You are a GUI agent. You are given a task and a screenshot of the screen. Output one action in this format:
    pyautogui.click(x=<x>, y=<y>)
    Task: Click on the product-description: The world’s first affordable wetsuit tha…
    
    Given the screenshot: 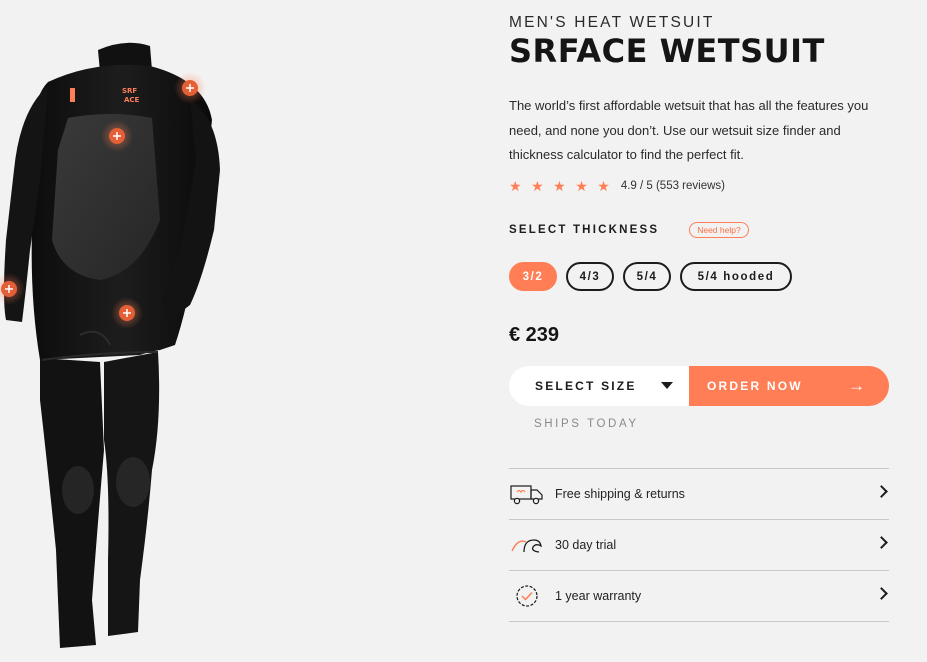 What is the action you would take?
    pyautogui.click(x=689, y=130)
    